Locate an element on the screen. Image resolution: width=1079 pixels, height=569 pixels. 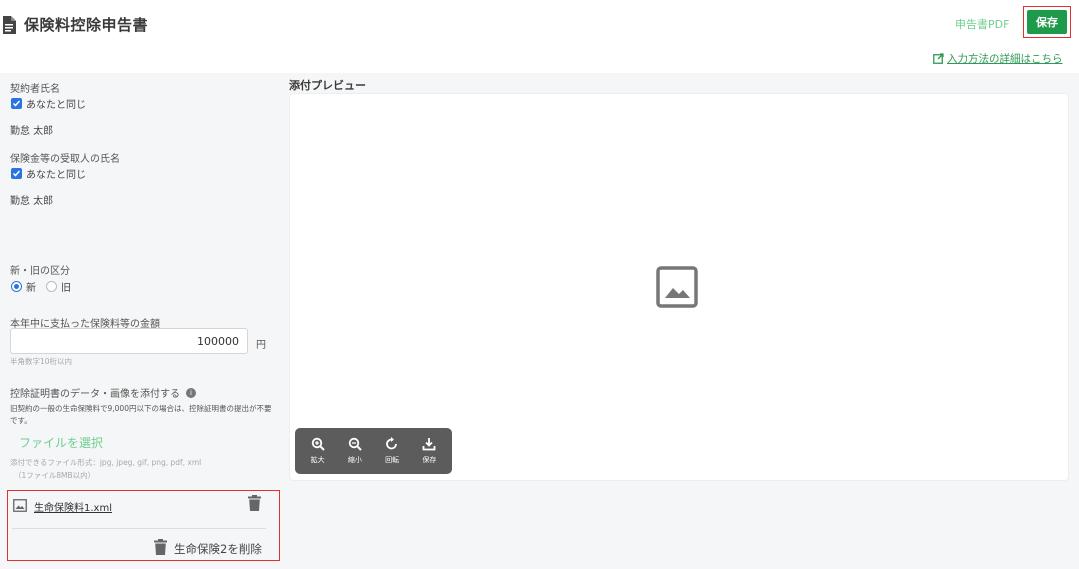
zoom-in-icon is located at coordinates (318, 445).